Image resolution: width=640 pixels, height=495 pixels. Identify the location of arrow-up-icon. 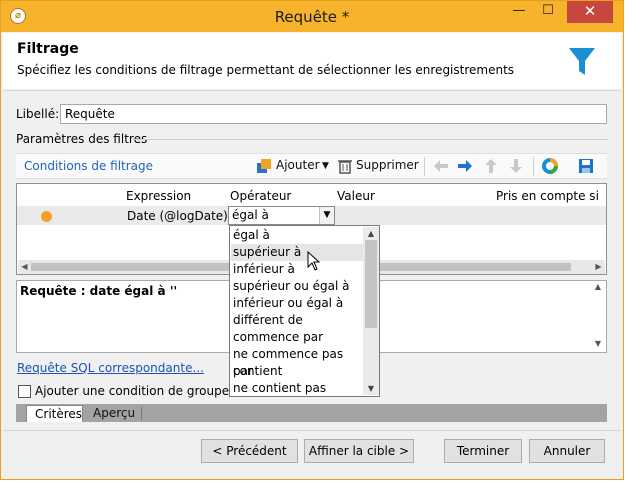
(491, 166).